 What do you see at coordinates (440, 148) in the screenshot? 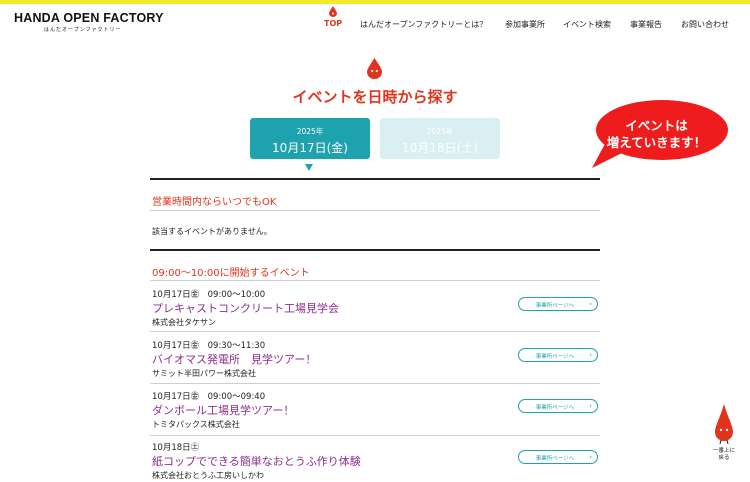
I see `date-tab-day: 10月18日(土)` at bounding box center [440, 148].